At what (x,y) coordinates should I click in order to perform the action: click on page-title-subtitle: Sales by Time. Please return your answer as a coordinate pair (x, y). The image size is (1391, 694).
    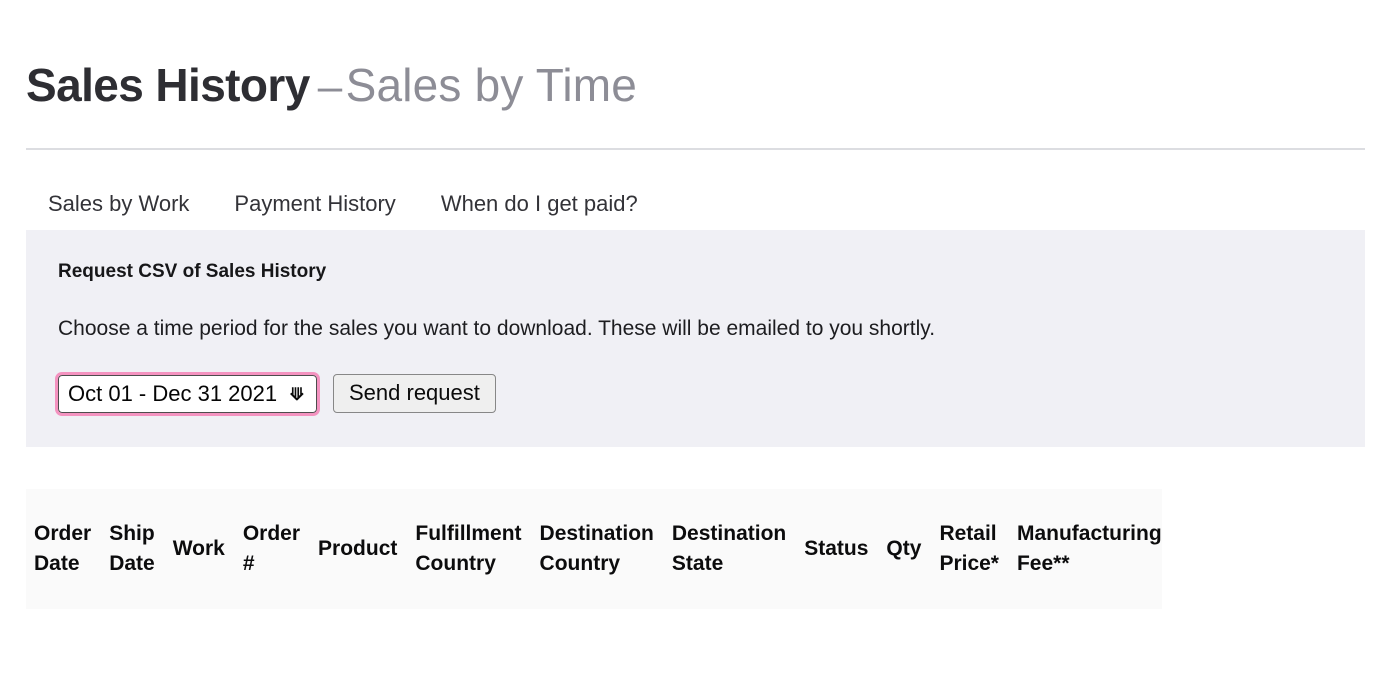
    Looking at the image, I should click on (491, 85).